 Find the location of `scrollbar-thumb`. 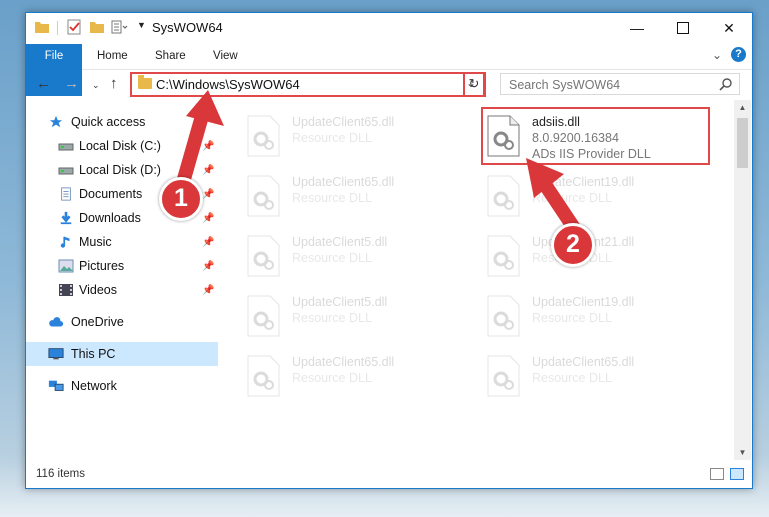

scrollbar-thumb is located at coordinates (742, 143).